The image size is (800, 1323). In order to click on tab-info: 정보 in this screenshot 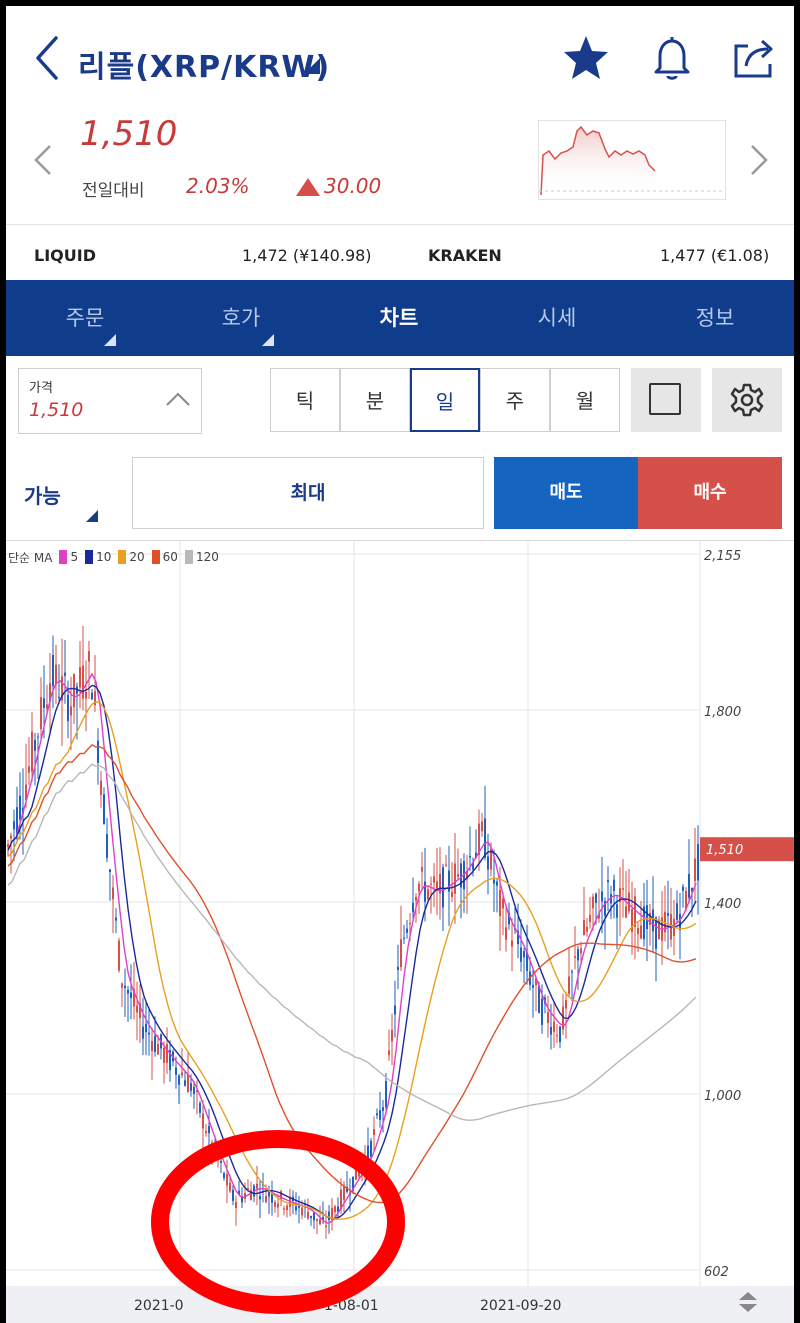, I will do `click(715, 318)`.